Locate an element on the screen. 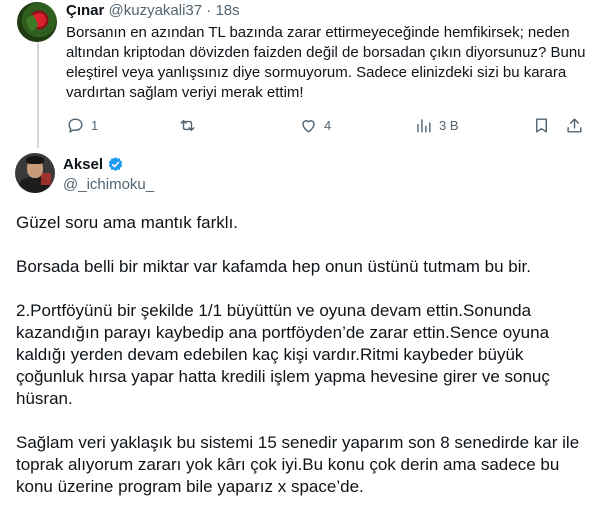  reply-count: 1 is located at coordinates (95, 125).